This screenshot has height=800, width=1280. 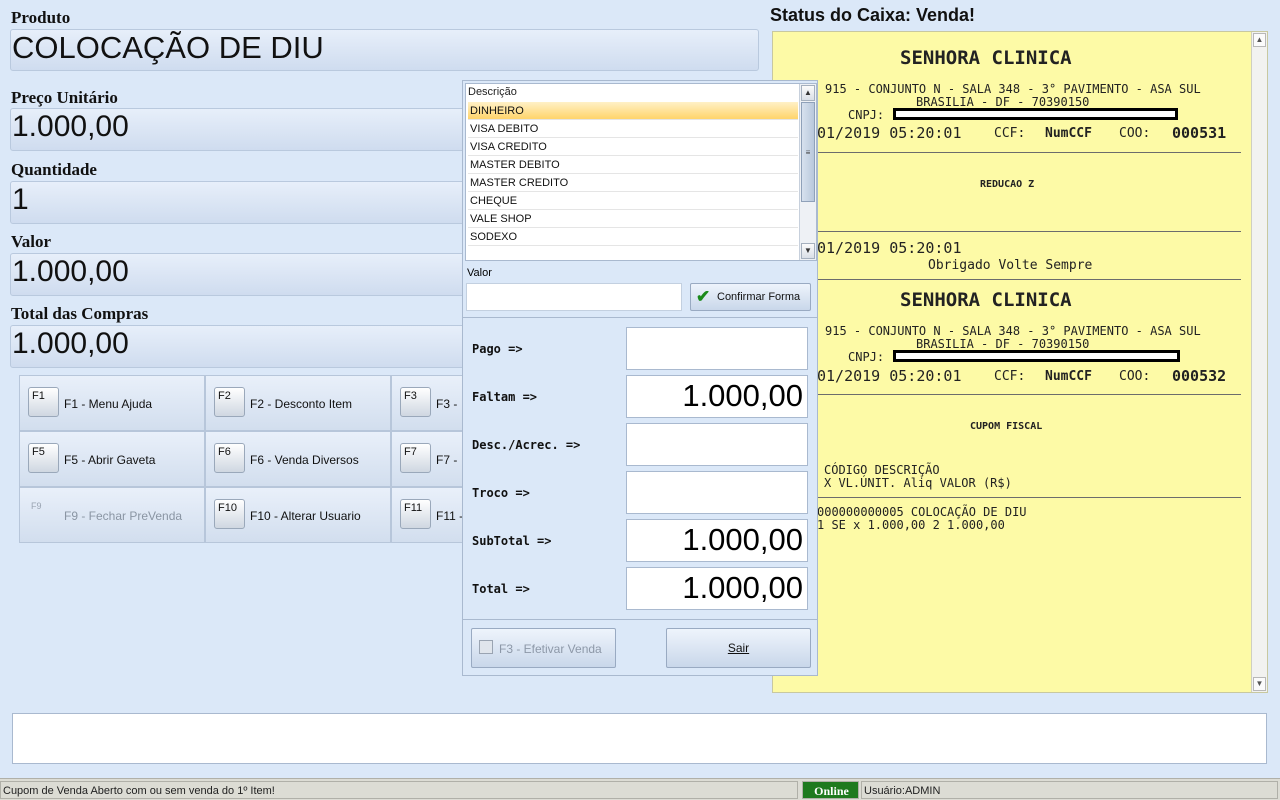 What do you see at coordinates (1135, 376) in the screenshot?
I see `receipt-coo-label-2: COO:` at bounding box center [1135, 376].